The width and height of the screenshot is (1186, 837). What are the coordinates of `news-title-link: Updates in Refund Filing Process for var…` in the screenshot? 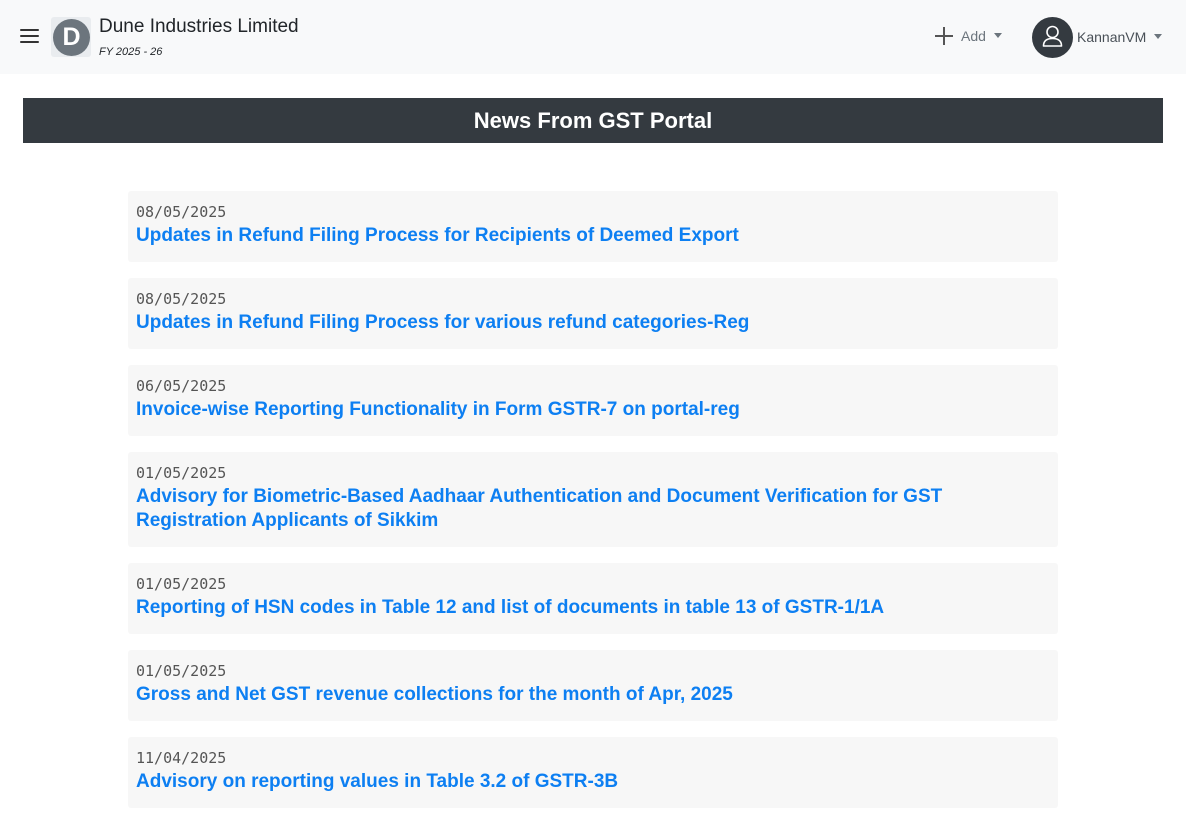 It's located at (593, 323).